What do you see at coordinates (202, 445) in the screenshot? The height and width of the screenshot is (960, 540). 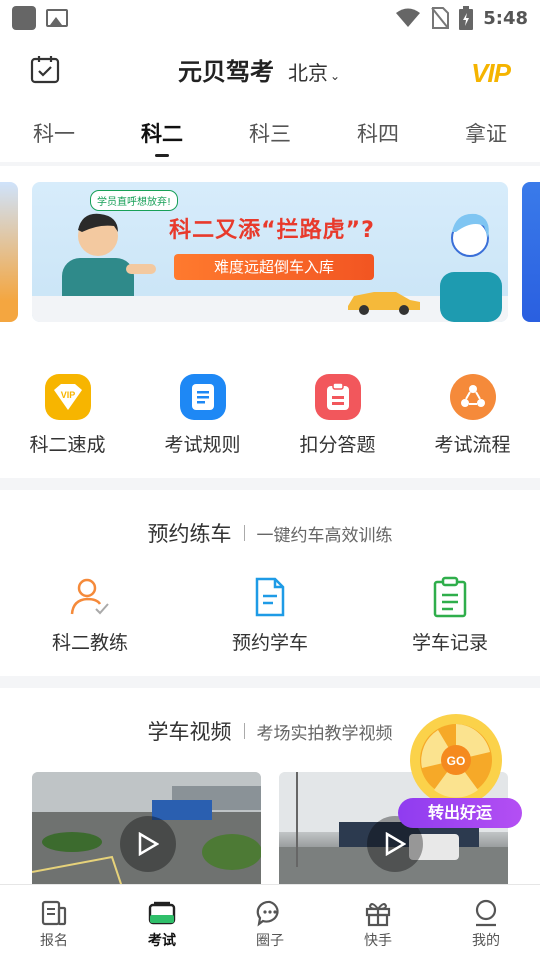 I see `quick-item-label: 考试规则` at bounding box center [202, 445].